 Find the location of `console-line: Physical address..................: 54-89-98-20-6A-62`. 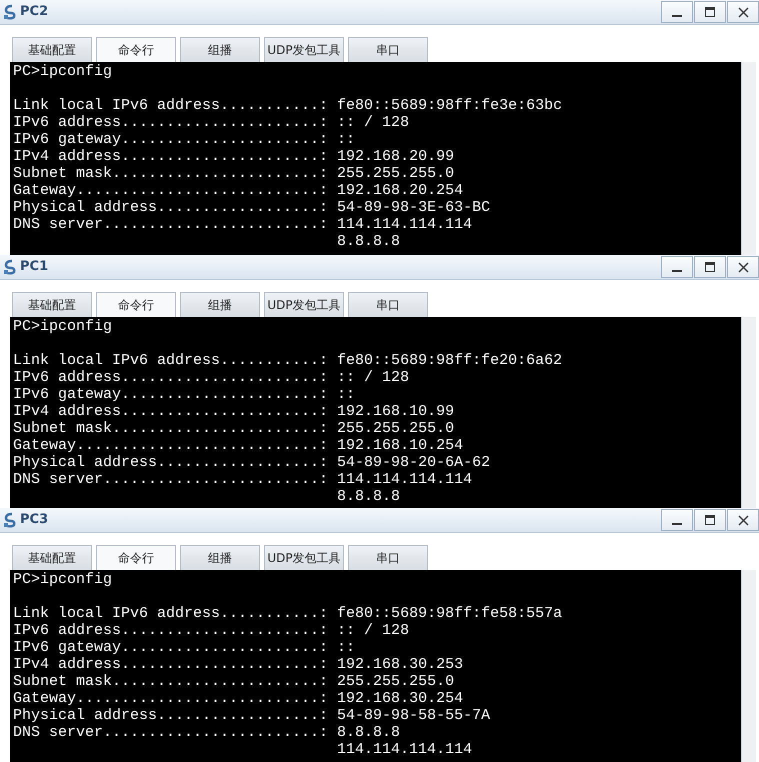

console-line: Physical address..................: 54-89-98-20-6A-62 is located at coordinates (251, 462).